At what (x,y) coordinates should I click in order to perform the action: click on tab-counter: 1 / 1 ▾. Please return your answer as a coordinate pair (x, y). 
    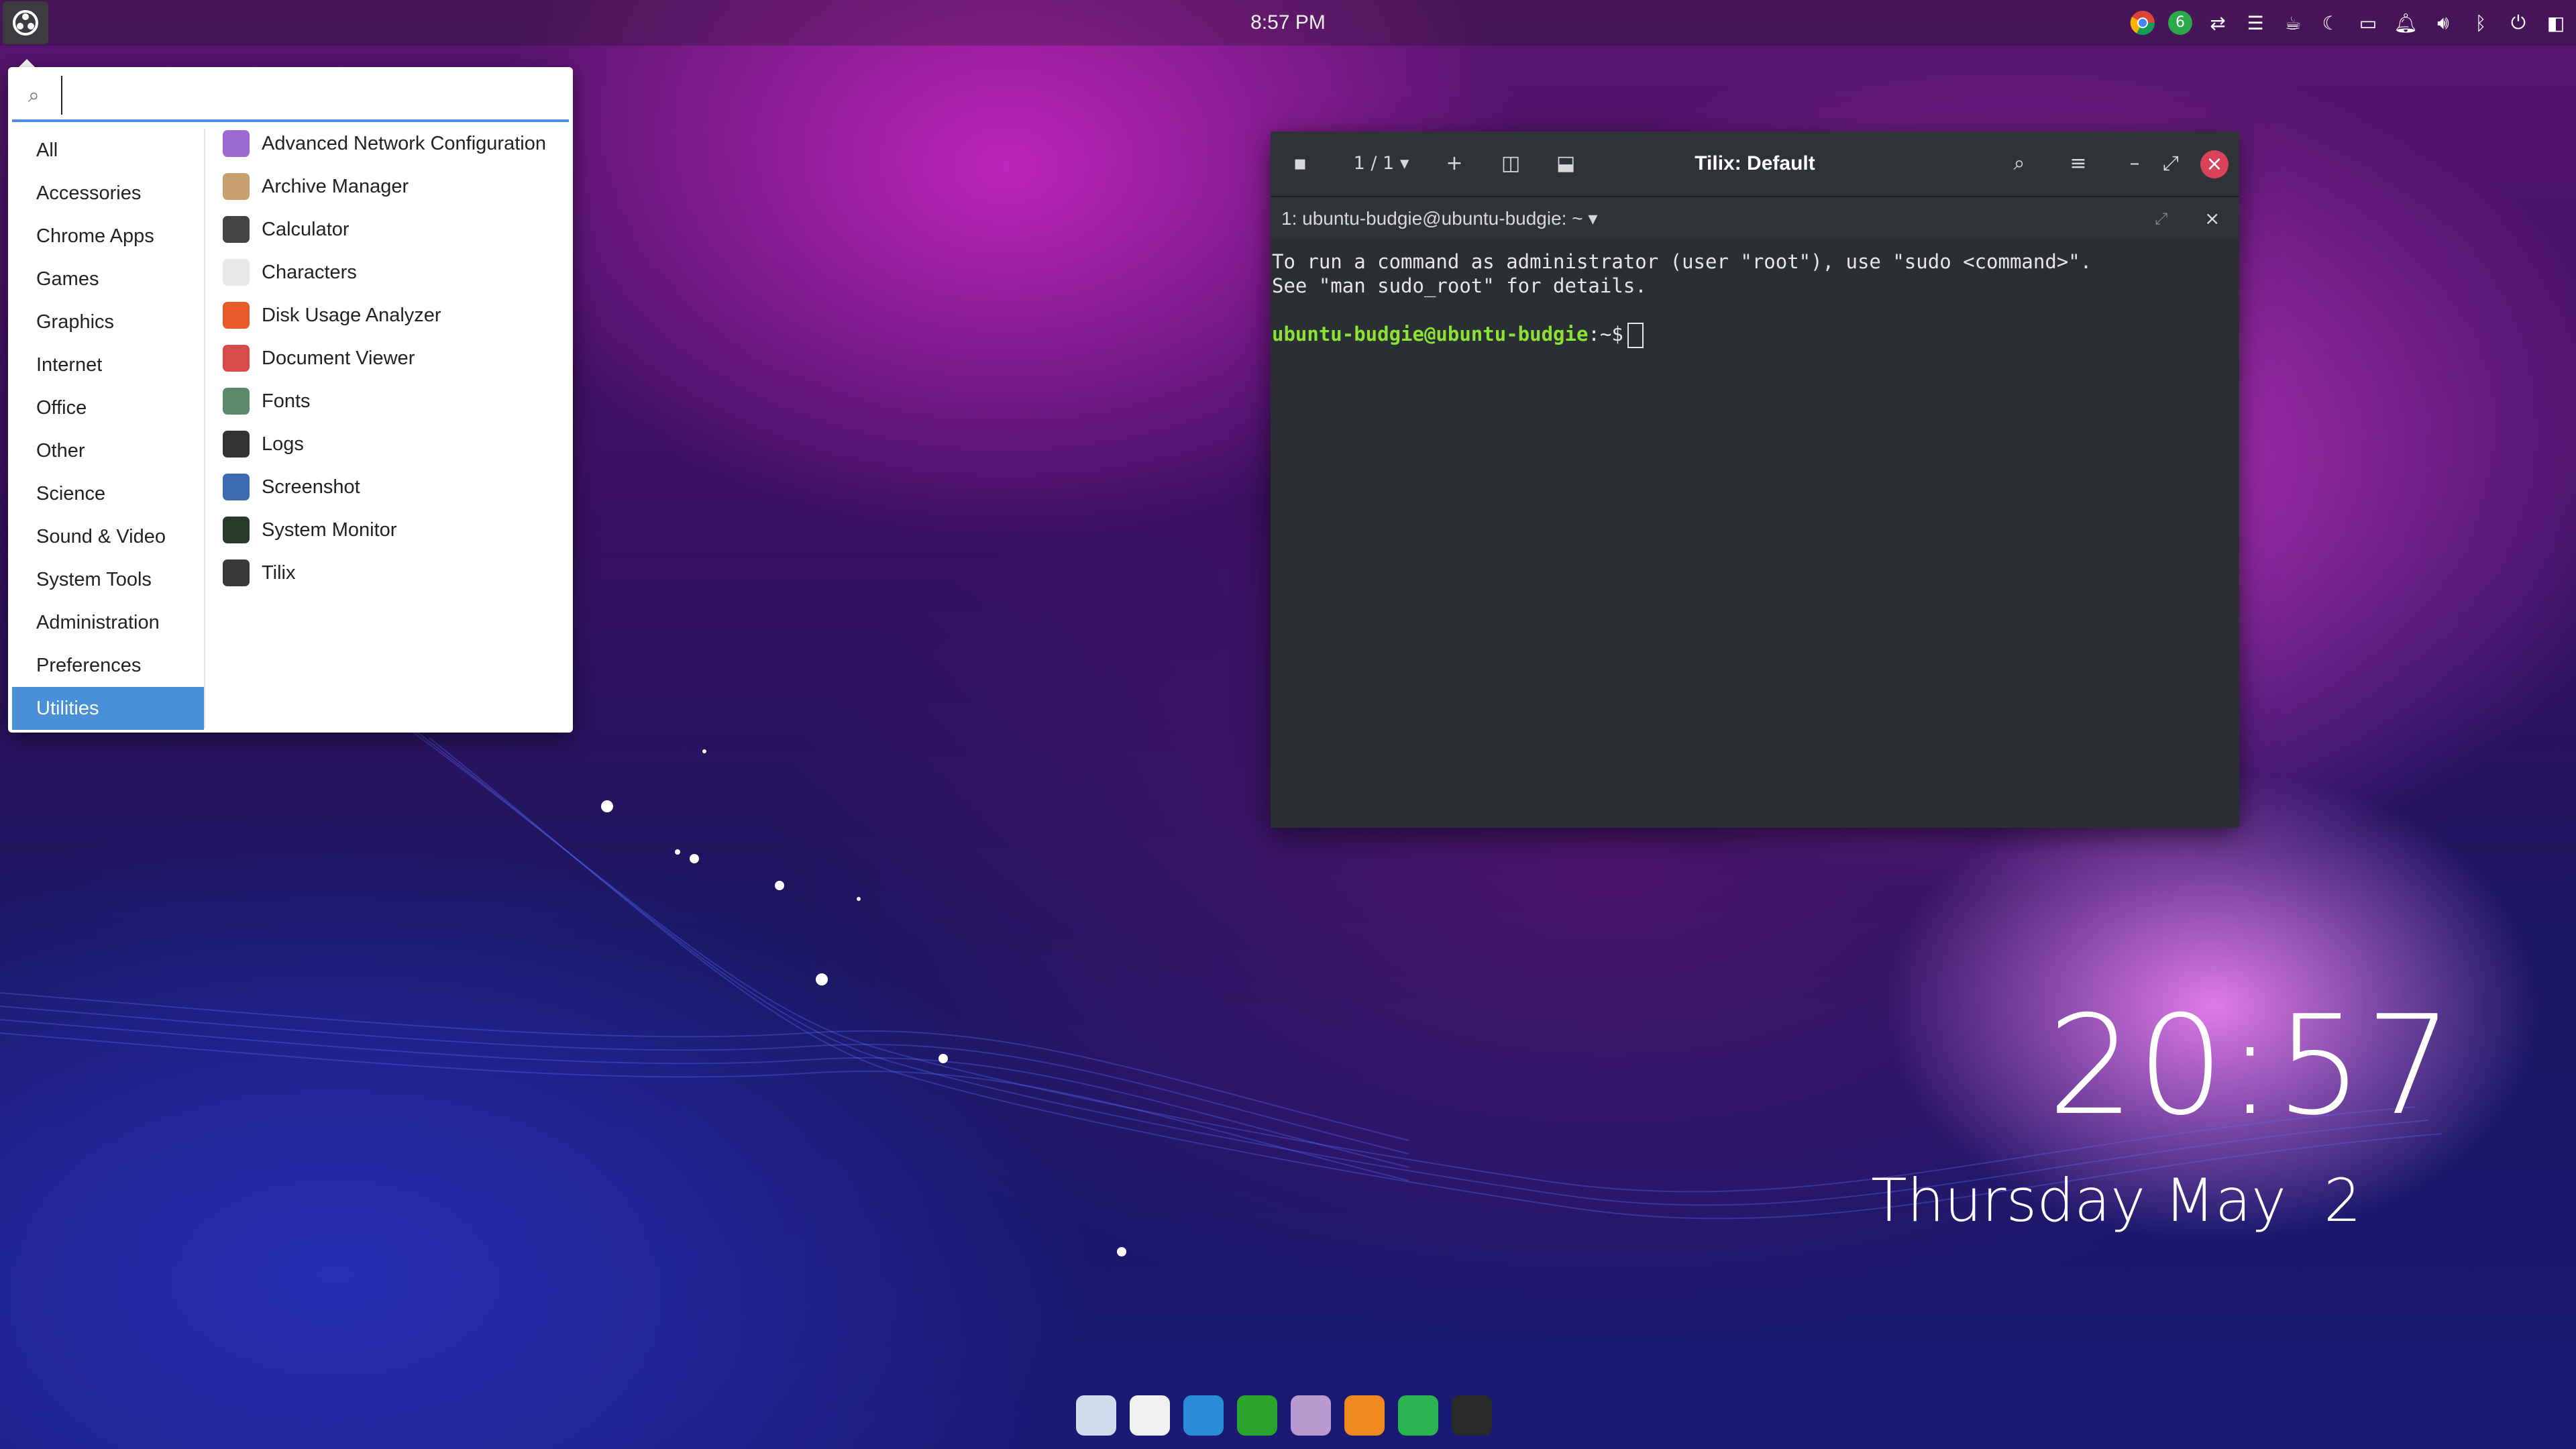
    Looking at the image, I should click on (1381, 164).